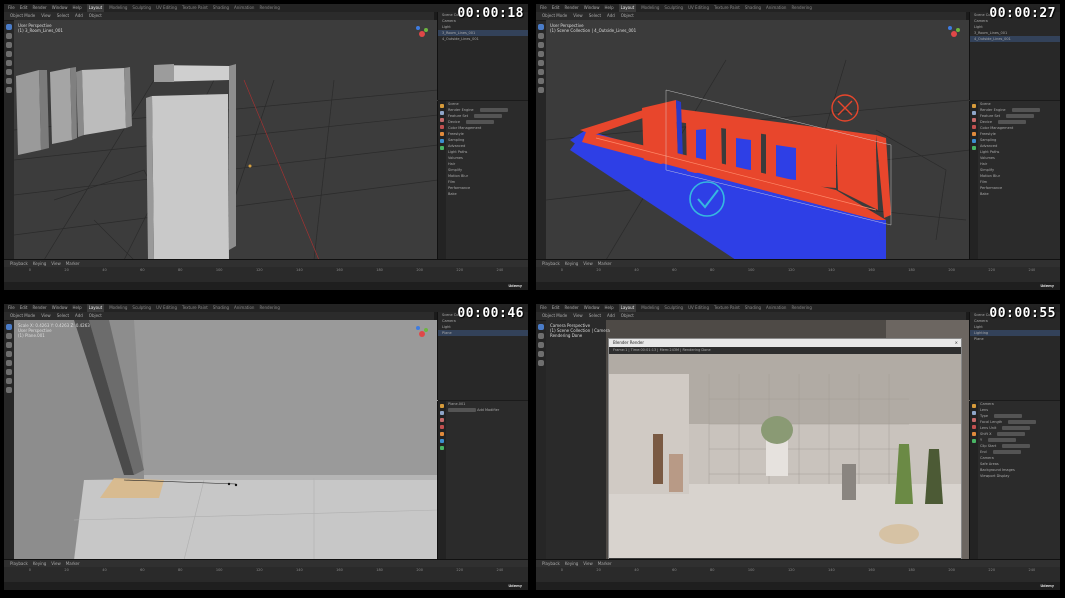  I want to click on shift-y-field, so click(1002, 440).